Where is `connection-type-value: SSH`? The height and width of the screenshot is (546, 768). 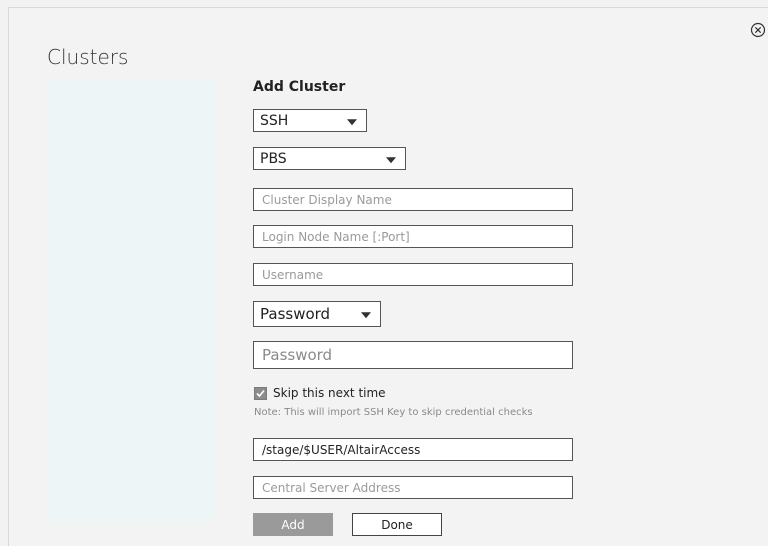 connection-type-value: SSH is located at coordinates (274, 120).